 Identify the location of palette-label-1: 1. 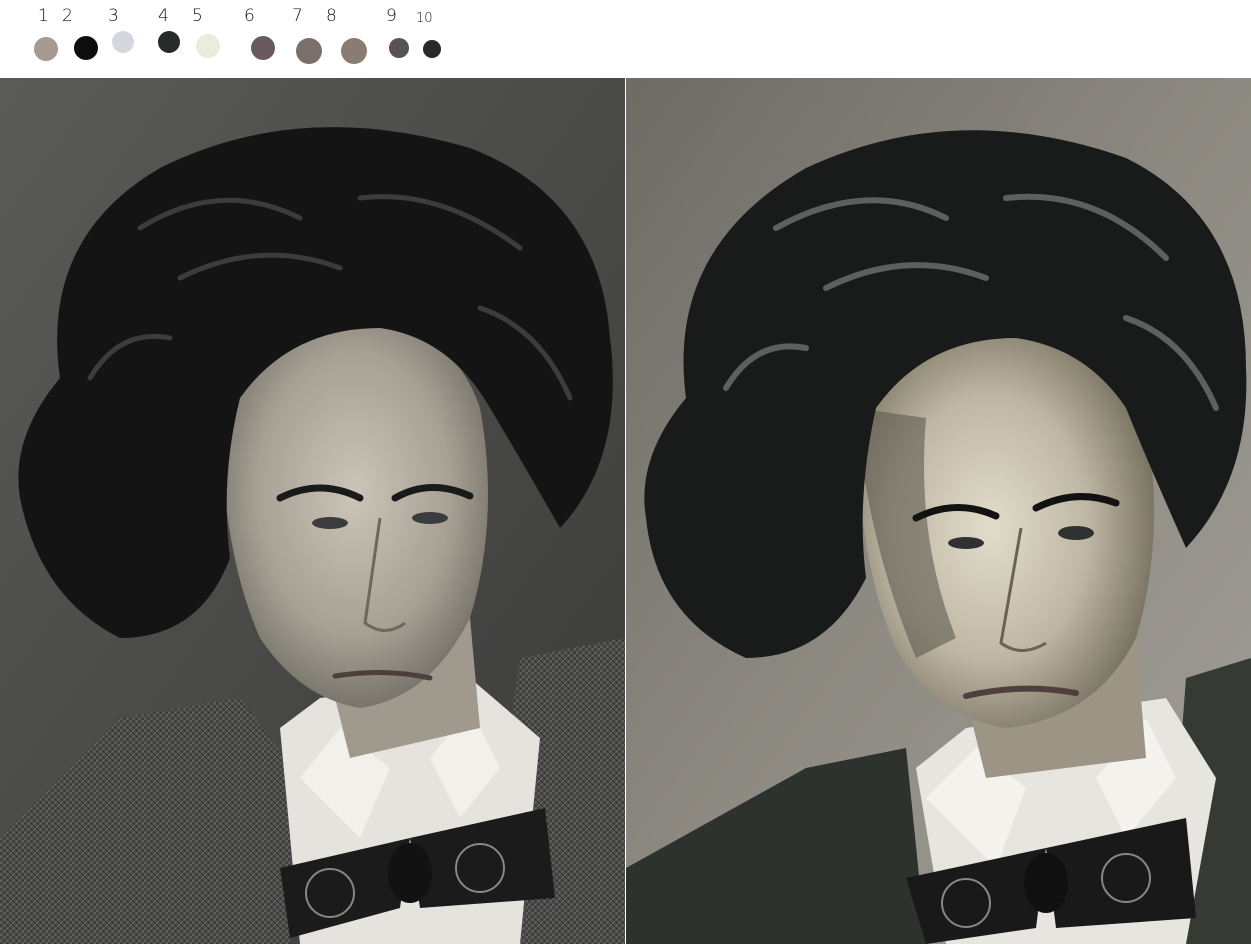
(43, 16).